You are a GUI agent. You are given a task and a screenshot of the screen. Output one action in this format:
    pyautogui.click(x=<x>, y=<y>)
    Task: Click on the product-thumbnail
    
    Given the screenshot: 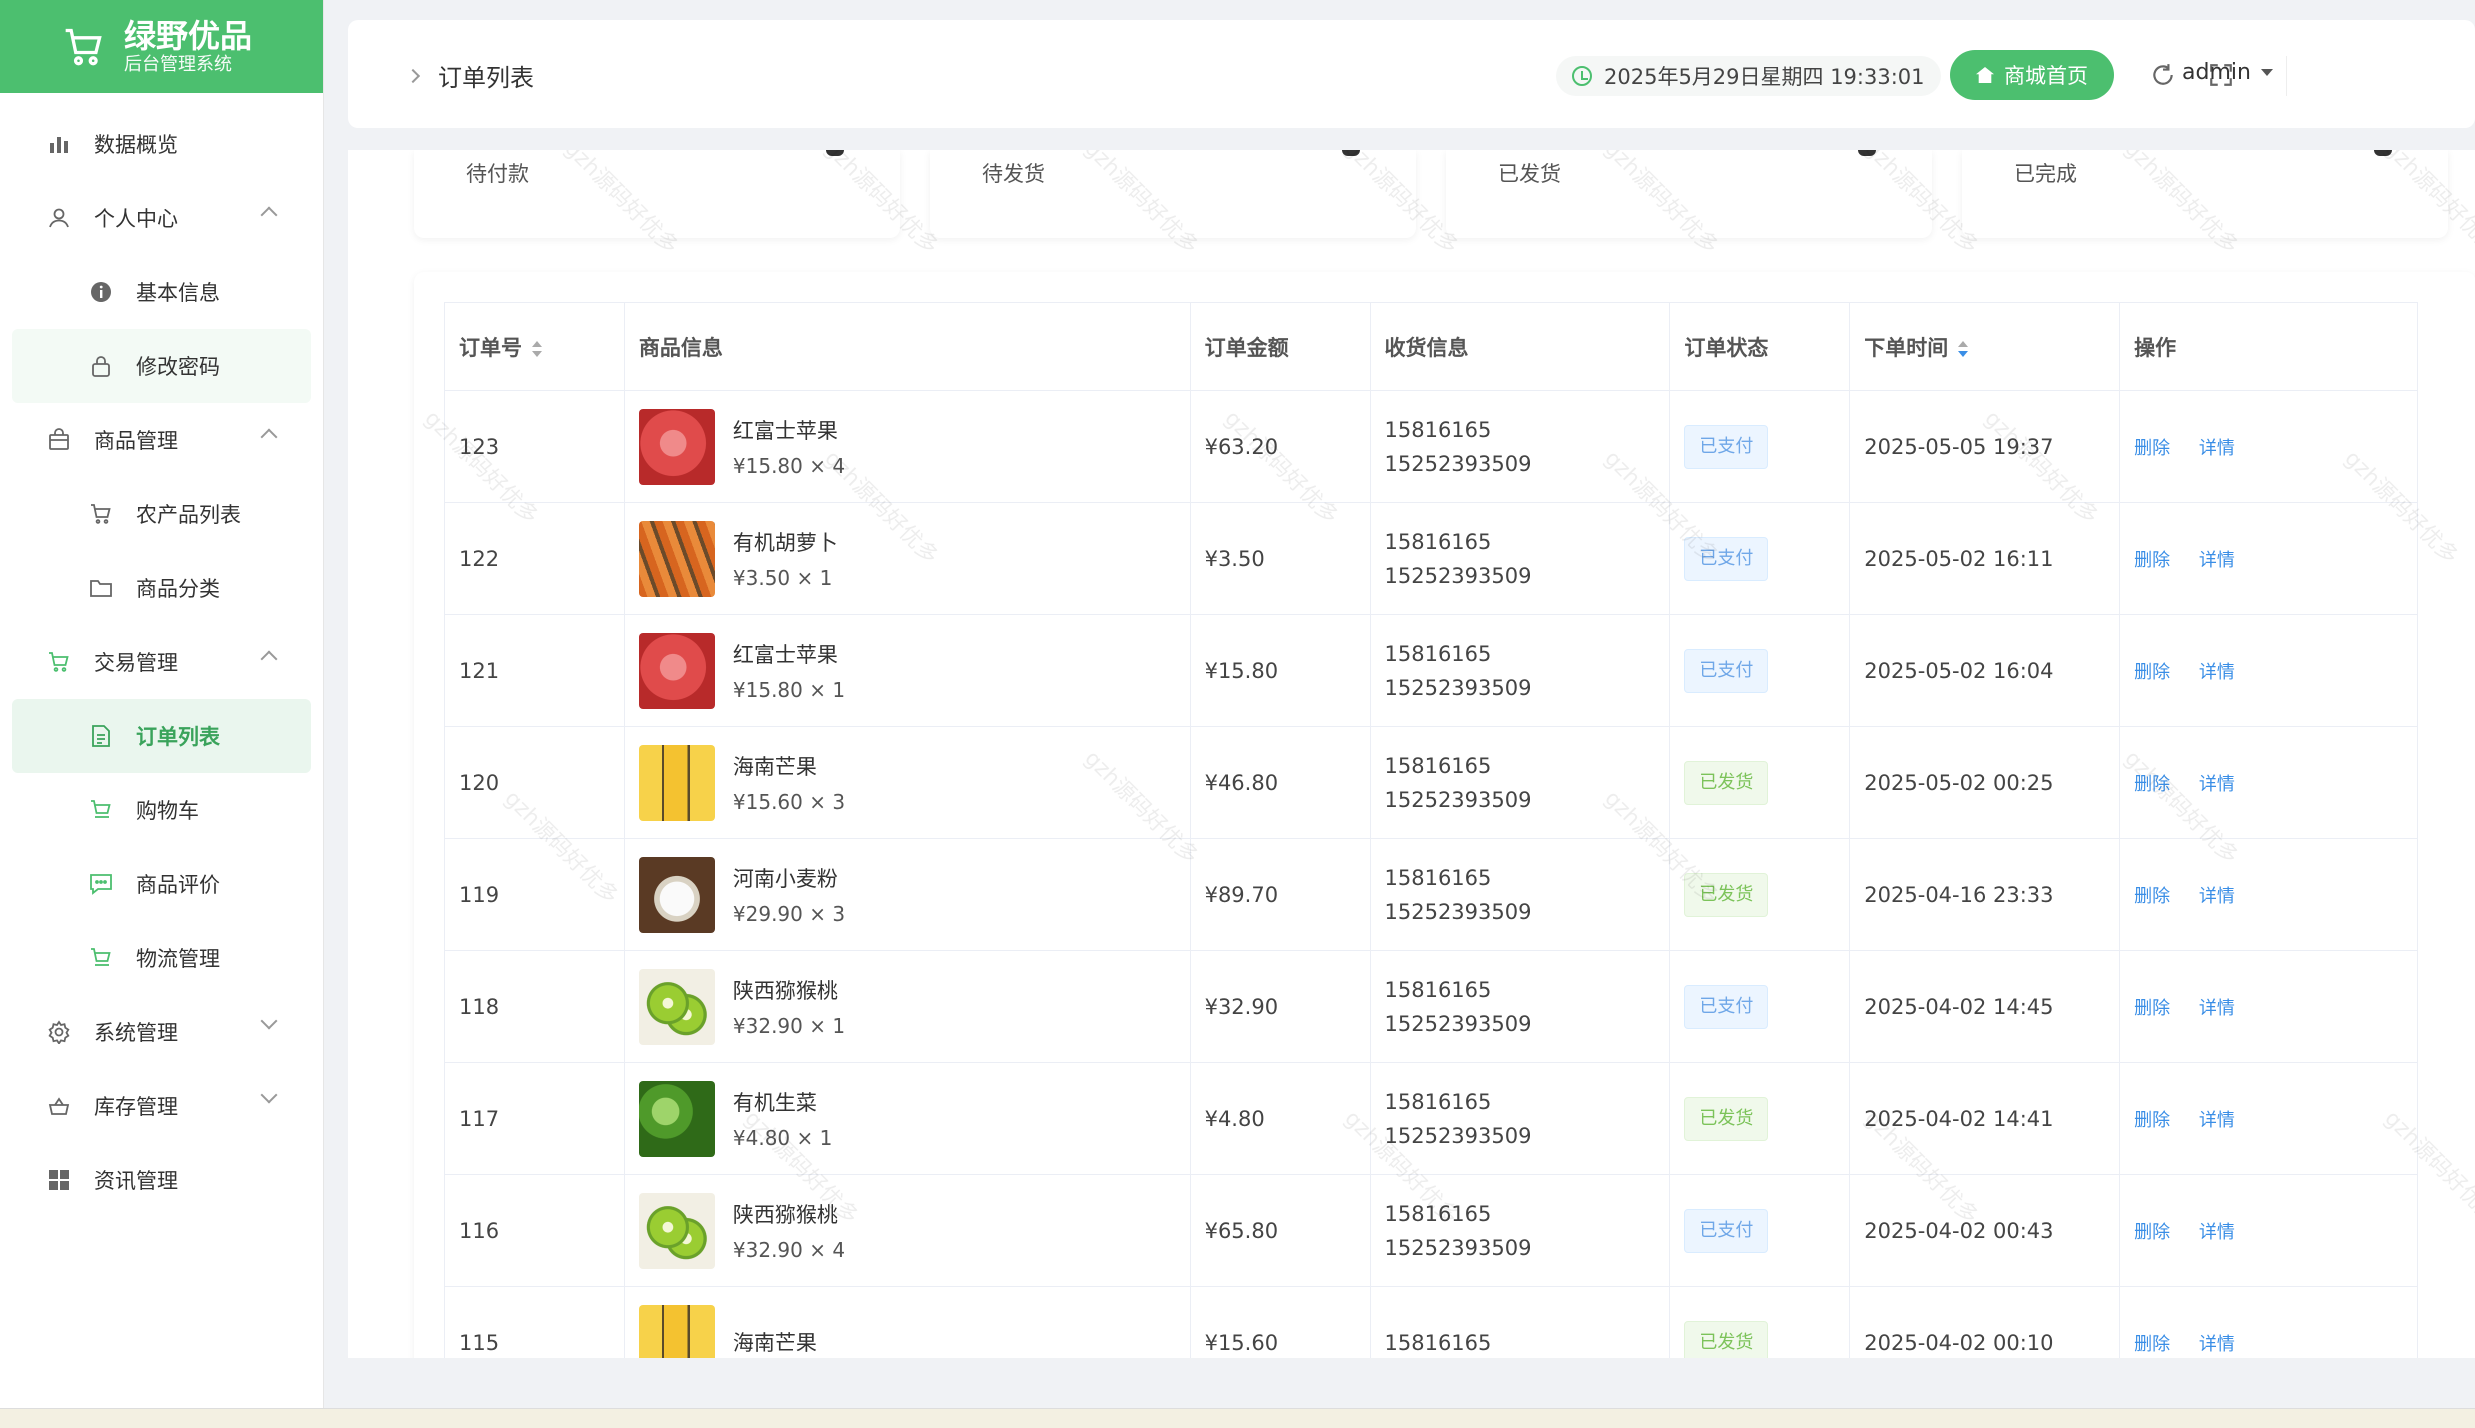 What is the action you would take?
    pyautogui.click(x=676, y=1230)
    